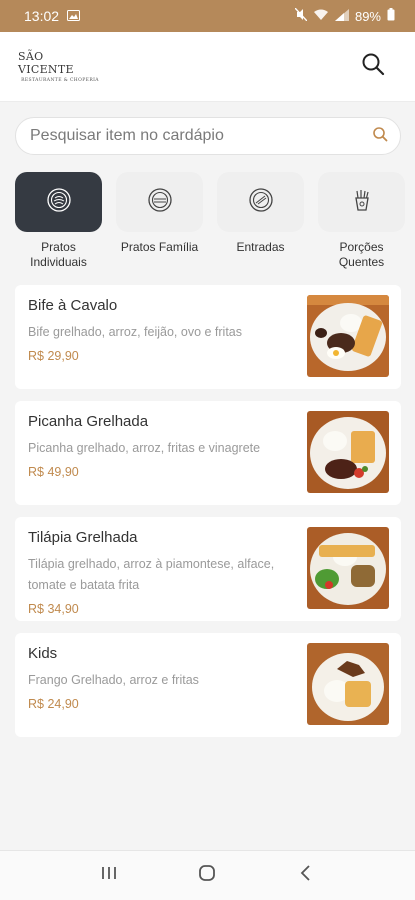  I want to click on back-icon, so click(306, 875).